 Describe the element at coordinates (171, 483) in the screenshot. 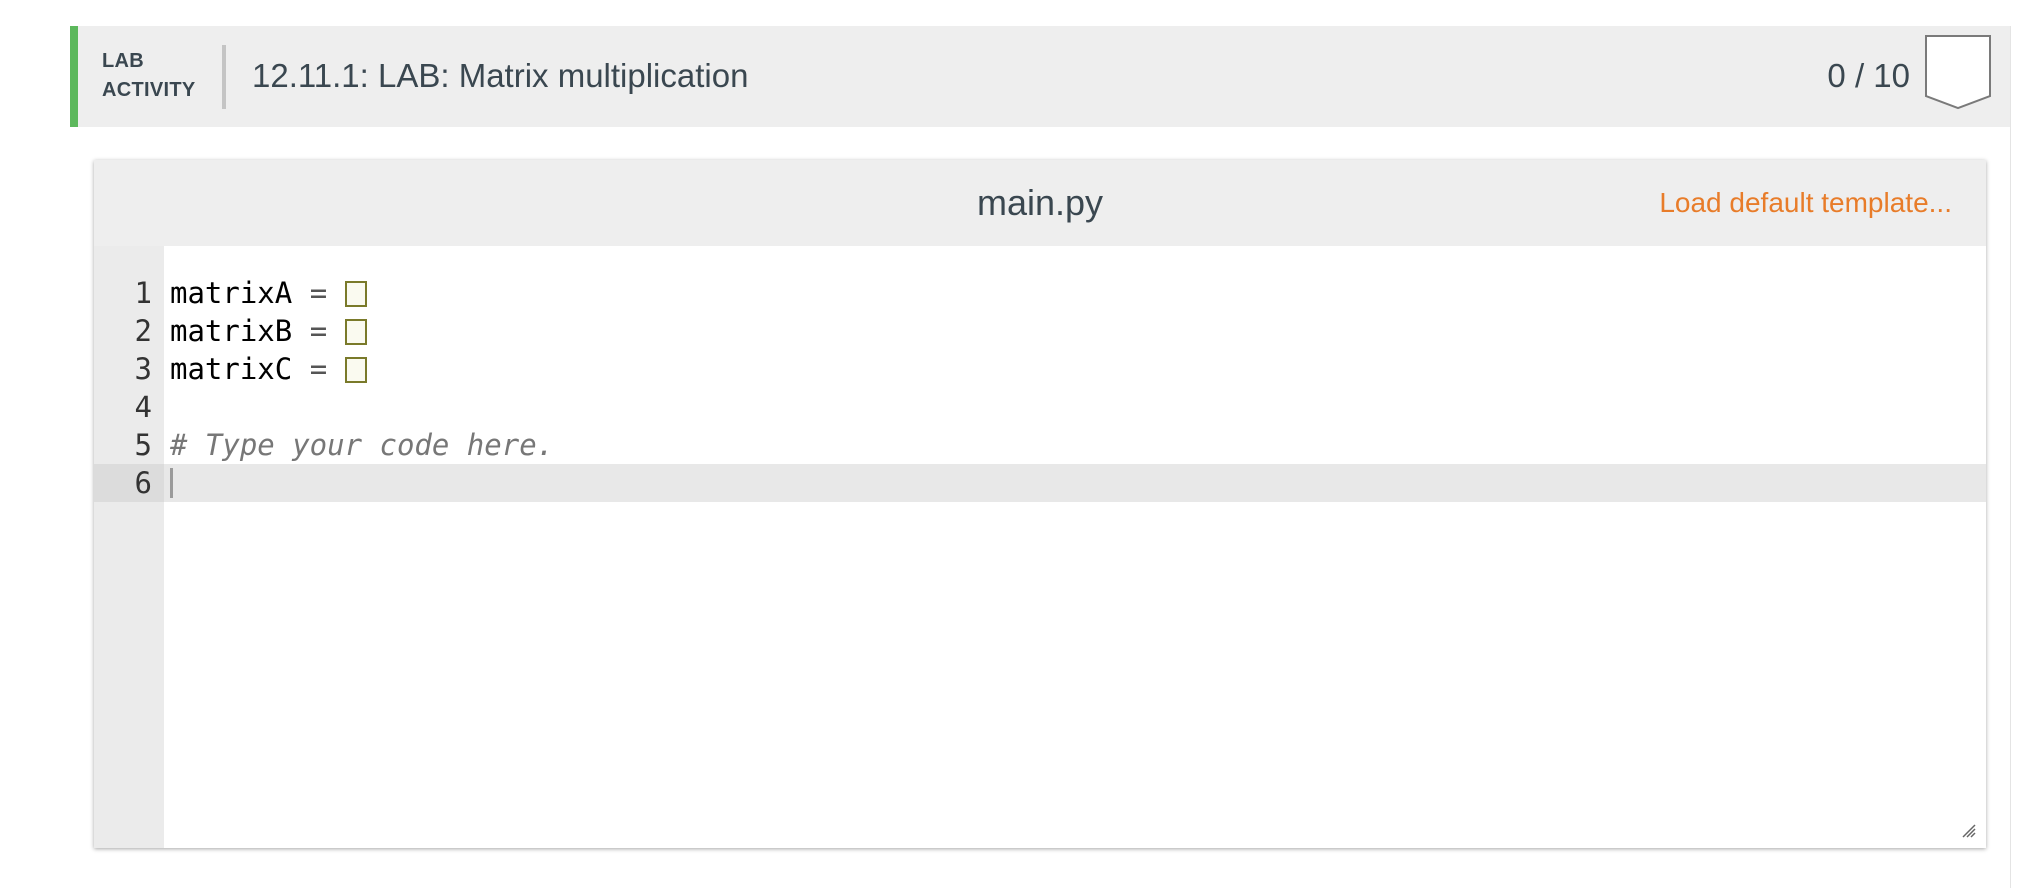

I see `text-cursor` at that location.